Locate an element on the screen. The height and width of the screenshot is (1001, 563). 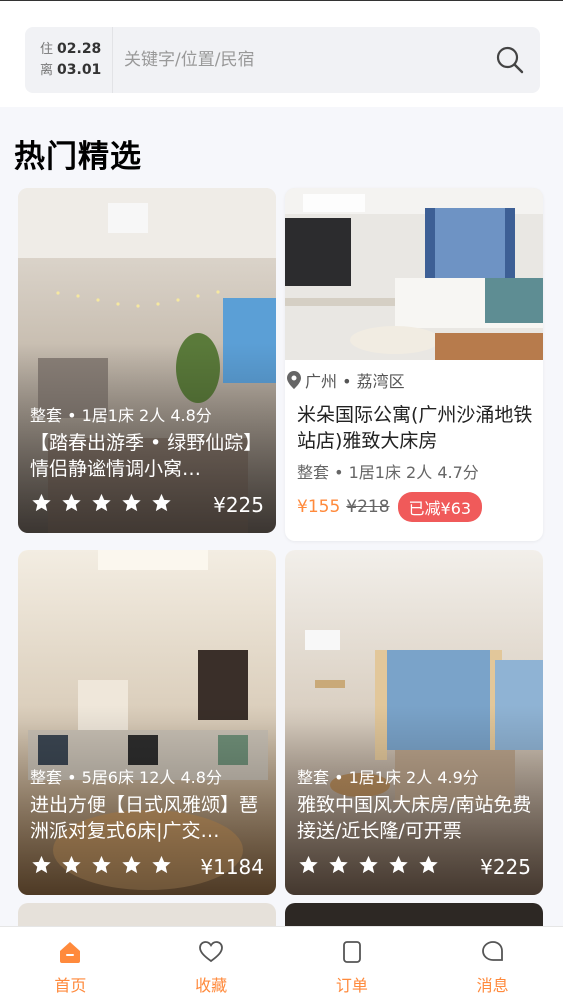
location-pin-icon is located at coordinates (294, 380).